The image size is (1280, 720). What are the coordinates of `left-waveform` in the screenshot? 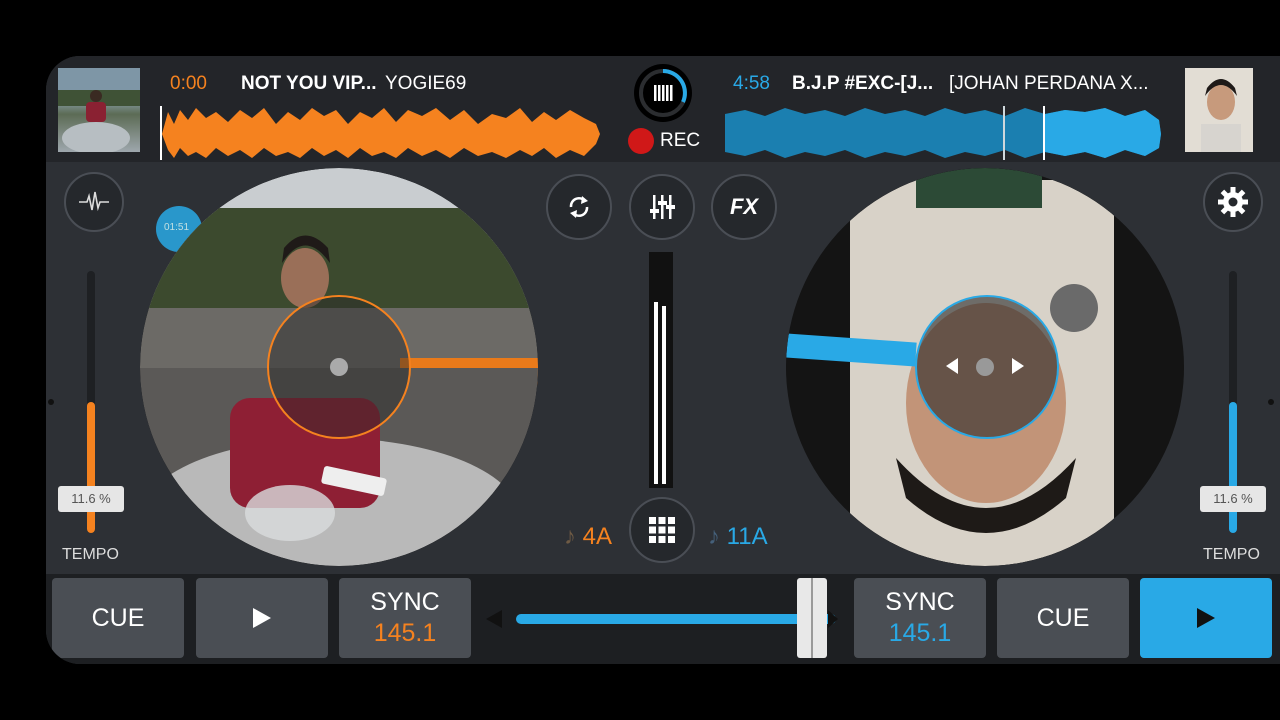 It's located at (381, 133).